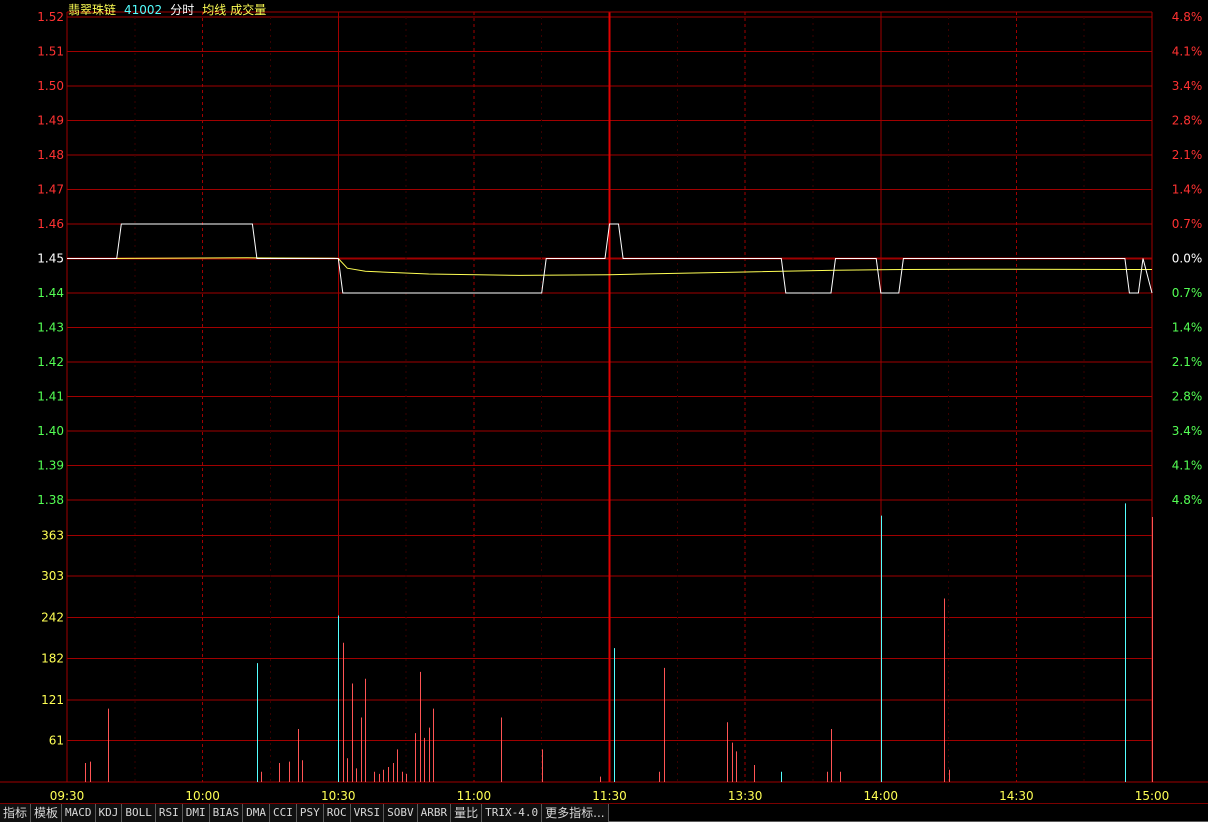 The image size is (1208, 822). Describe the element at coordinates (50, 328) in the screenshot. I see `price-tick-label: 1.43` at that location.